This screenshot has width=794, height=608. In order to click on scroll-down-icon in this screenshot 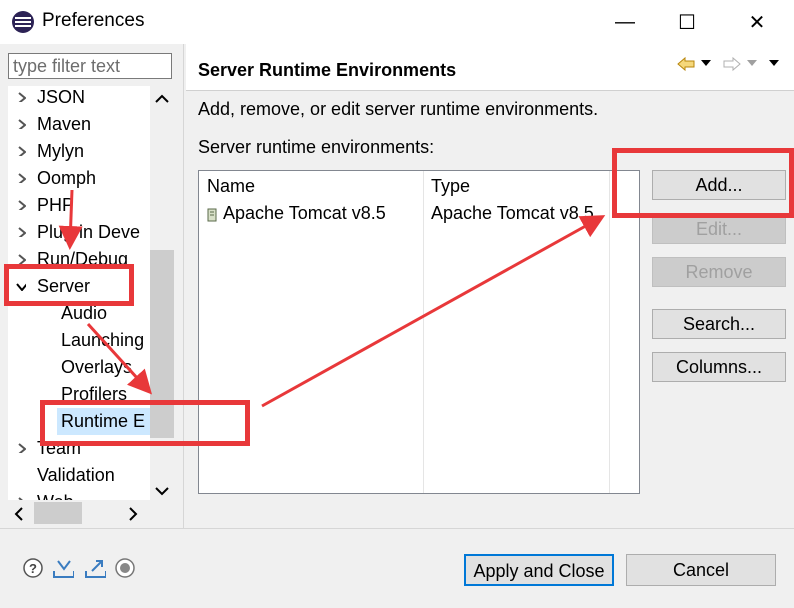, I will do `click(162, 491)`.